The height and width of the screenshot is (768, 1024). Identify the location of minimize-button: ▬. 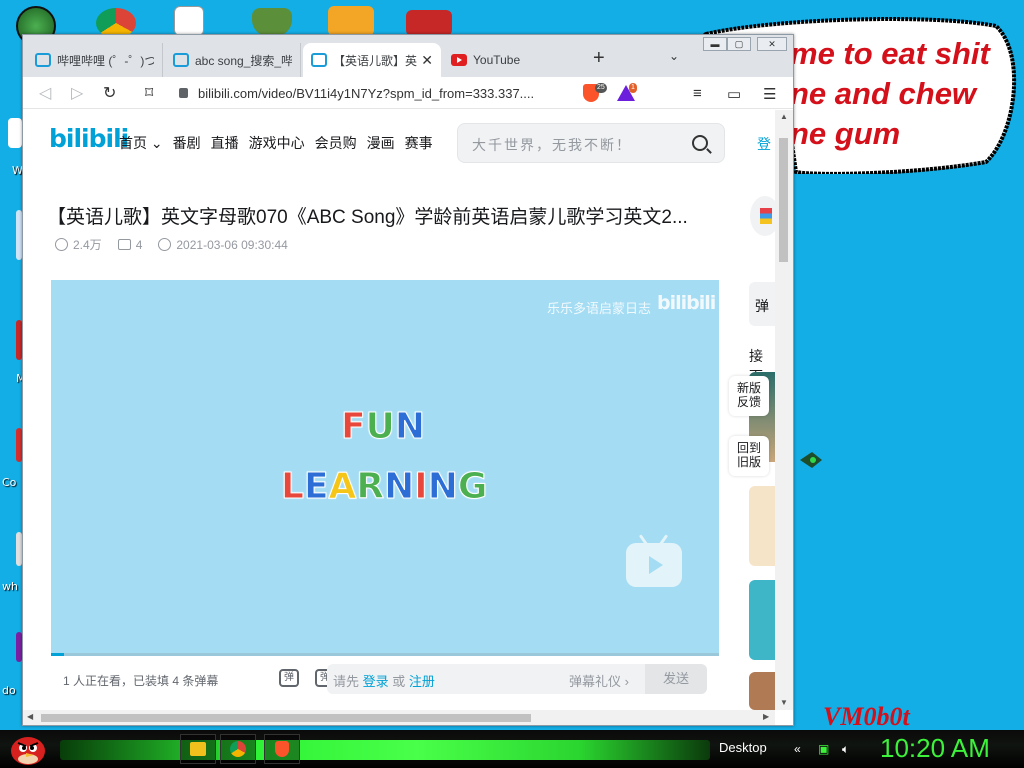
(715, 44).